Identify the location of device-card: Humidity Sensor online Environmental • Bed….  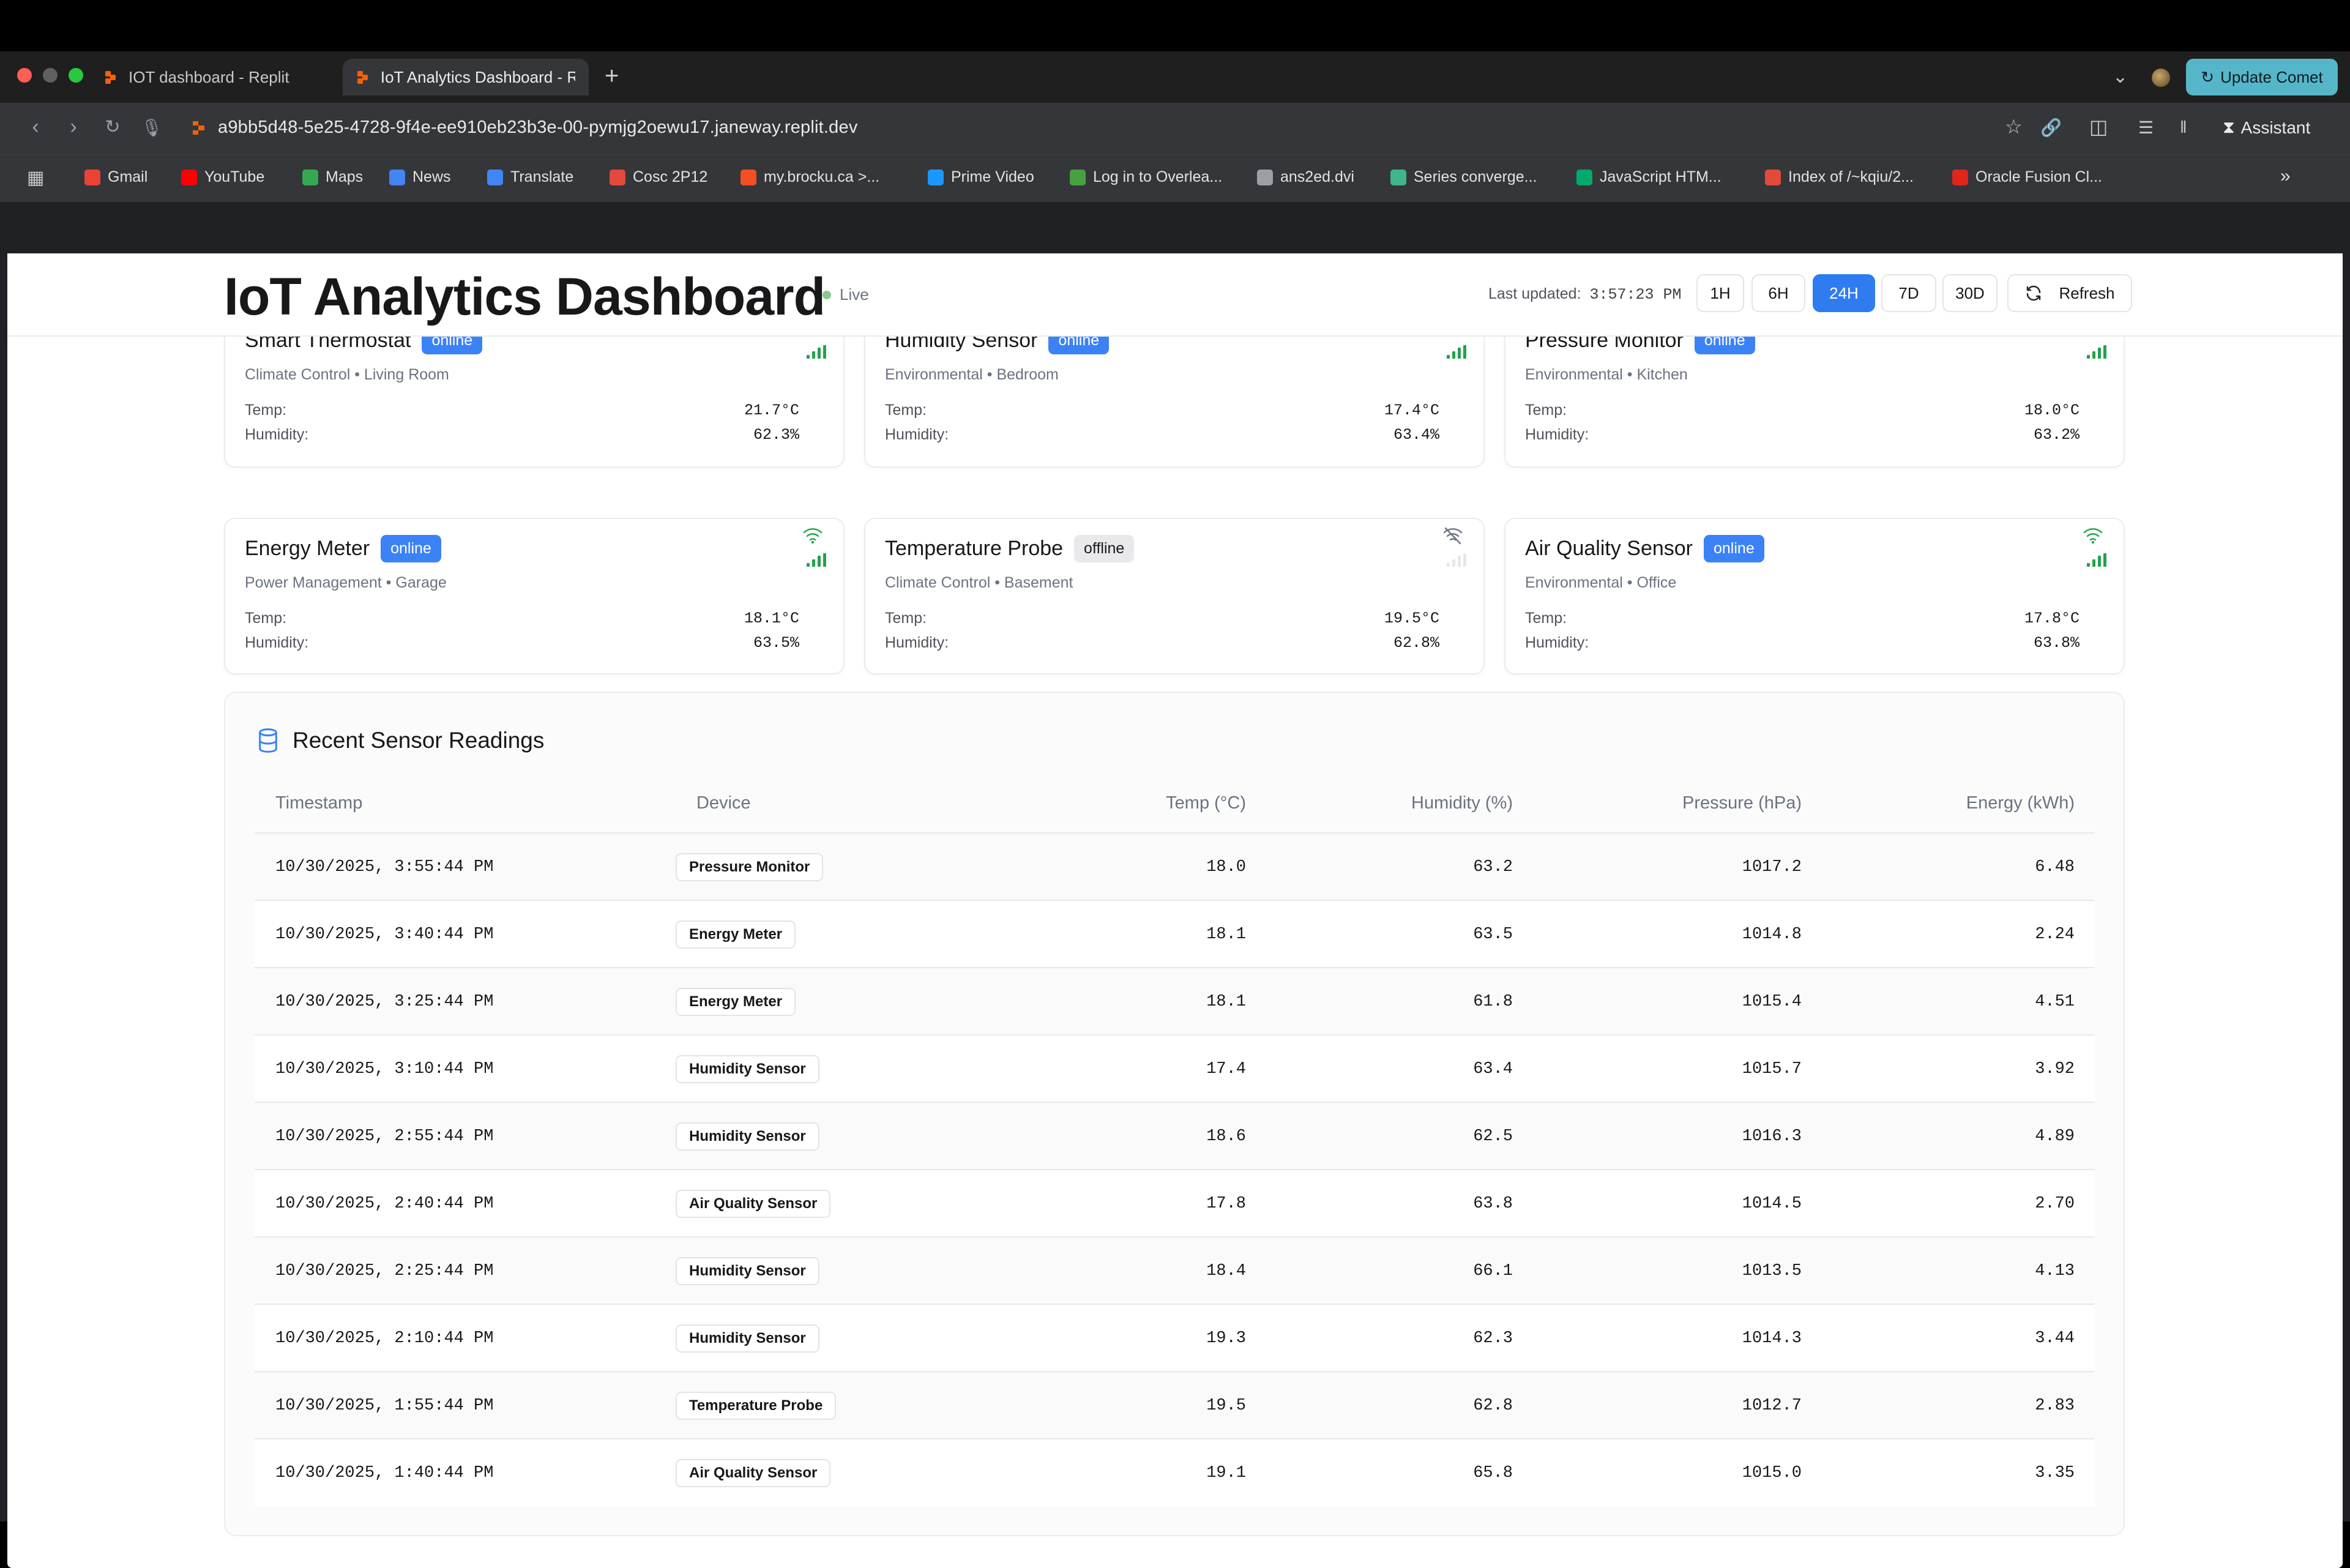
(1174, 394).